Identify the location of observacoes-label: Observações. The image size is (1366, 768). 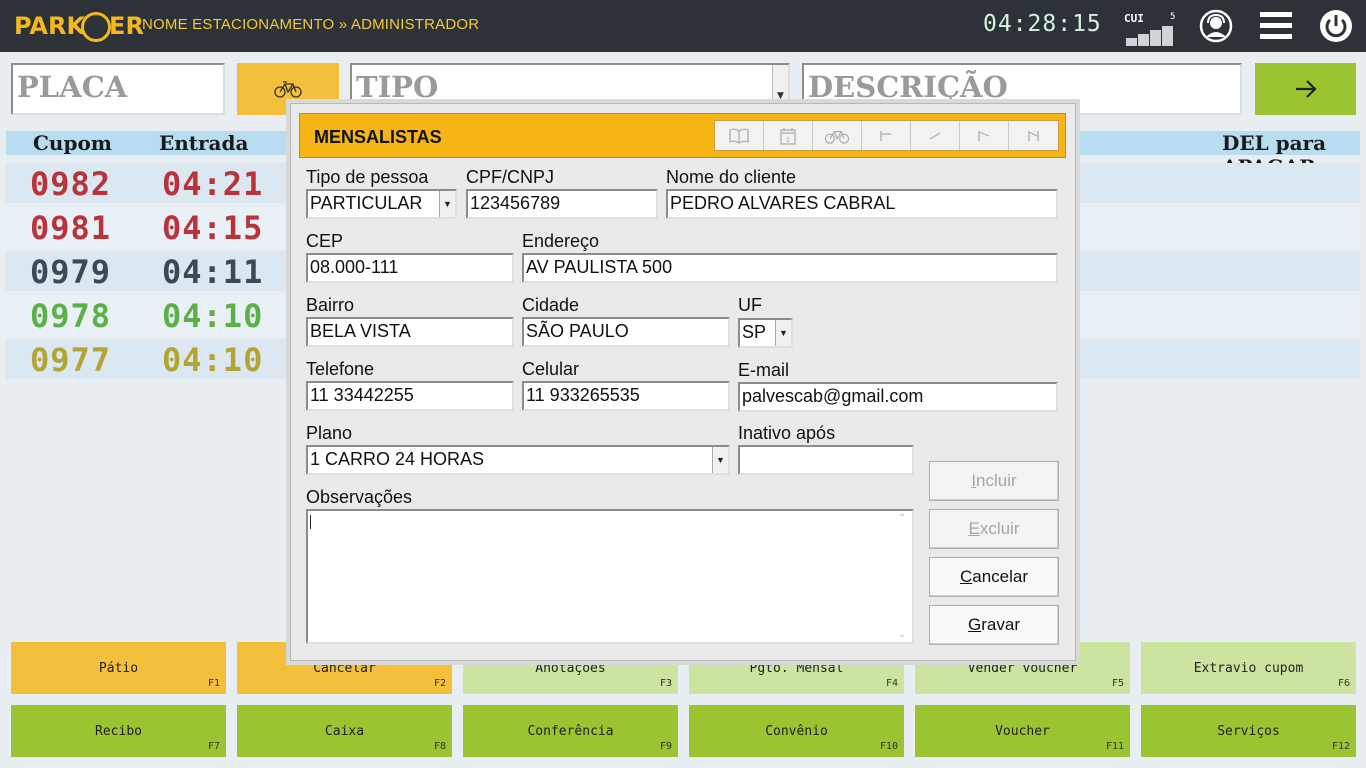
(359, 497).